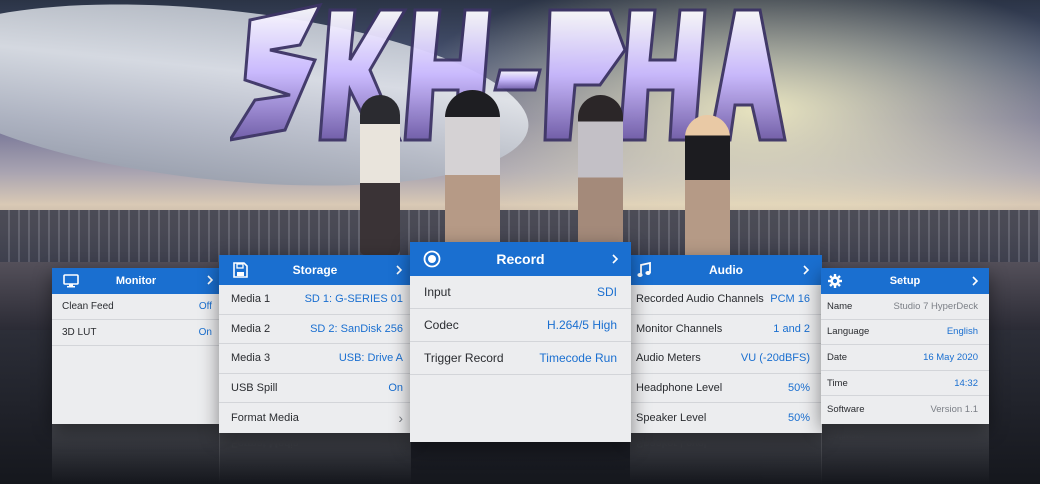 The image size is (1040, 484). Describe the element at coordinates (905, 454) in the screenshot. I see `panel-reflection: Software` at that location.